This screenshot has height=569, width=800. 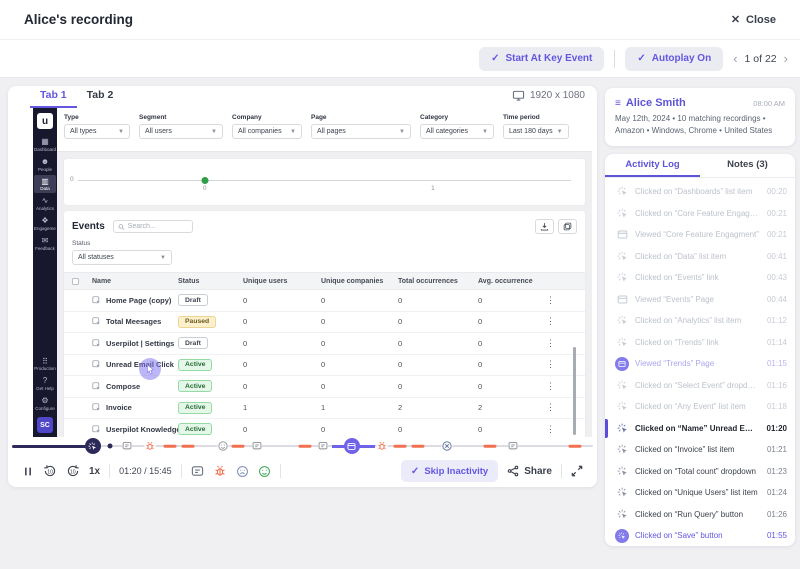 What do you see at coordinates (28, 471) in the screenshot?
I see `pause-button` at bounding box center [28, 471].